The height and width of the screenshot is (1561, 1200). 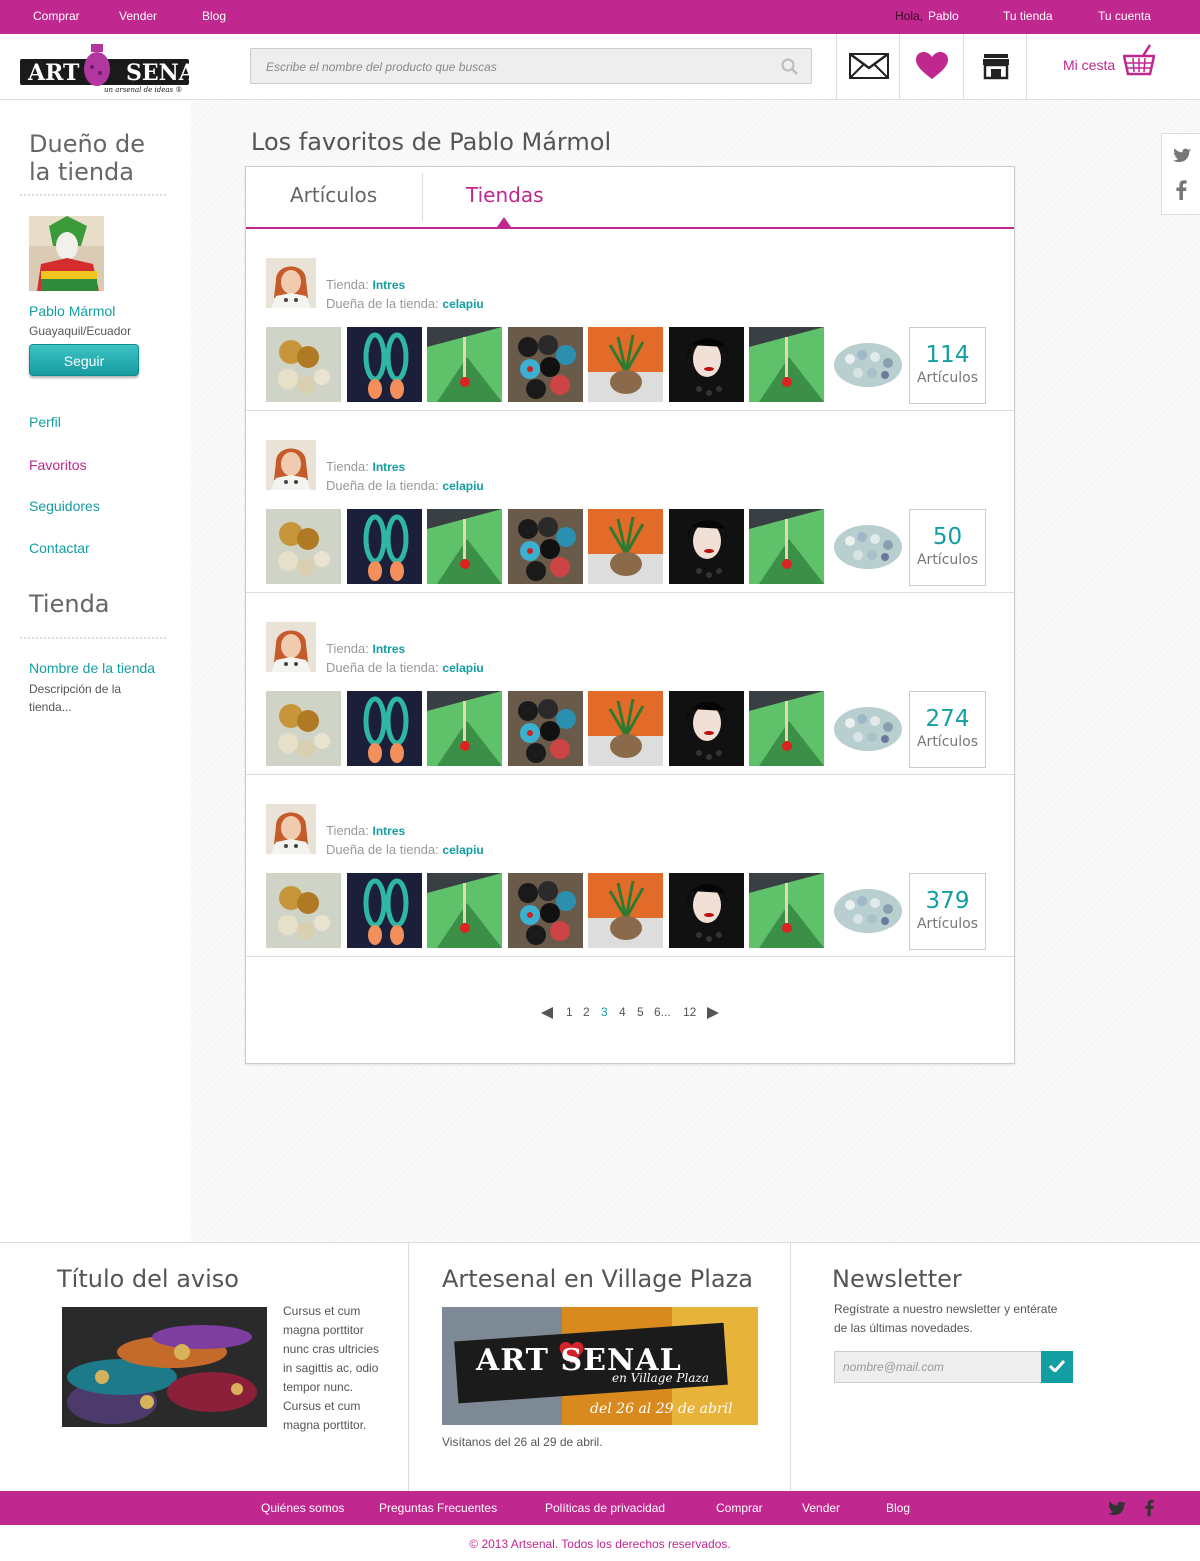 I want to click on top-link-your-account: Tu cuenta, so click(x=1124, y=16).